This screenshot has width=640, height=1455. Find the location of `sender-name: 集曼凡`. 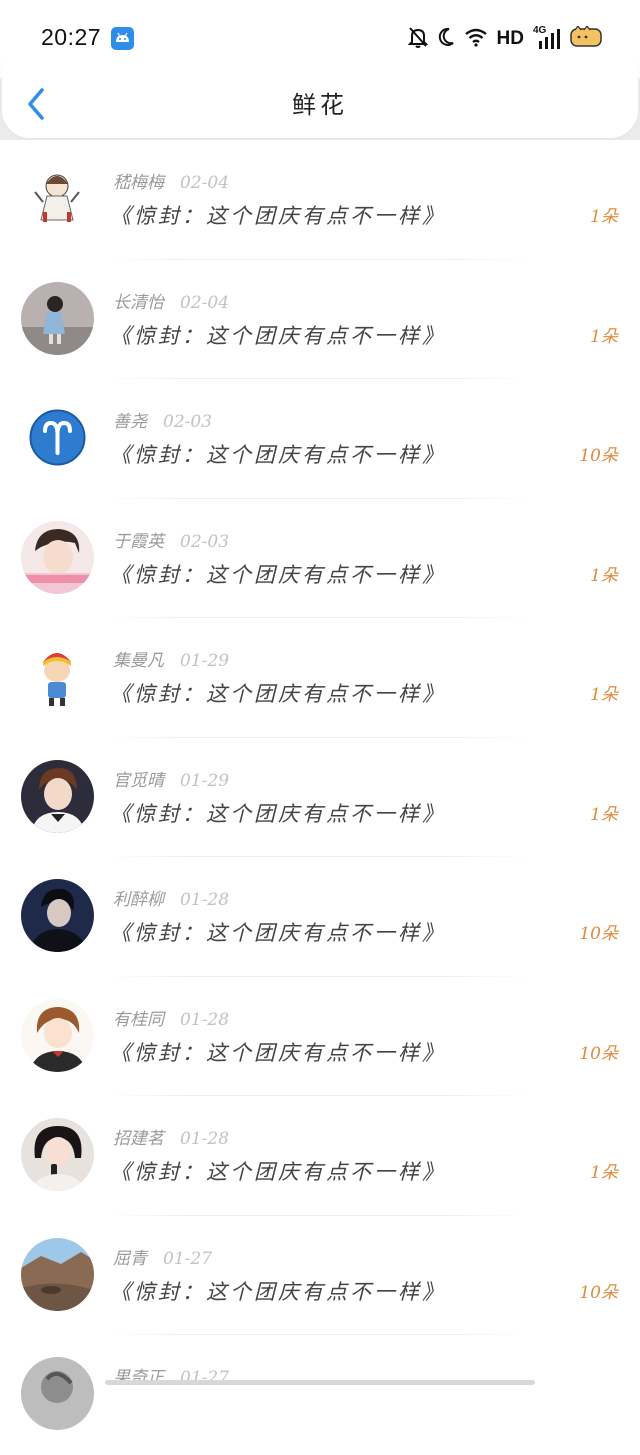

sender-name: 集曼凡 is located at coordinates (138, 661).